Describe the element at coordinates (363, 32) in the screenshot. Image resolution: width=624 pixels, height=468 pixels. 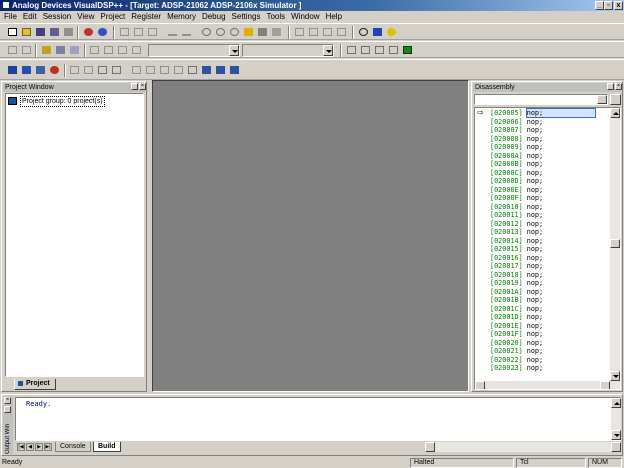
I see `help-search-button` at that location.